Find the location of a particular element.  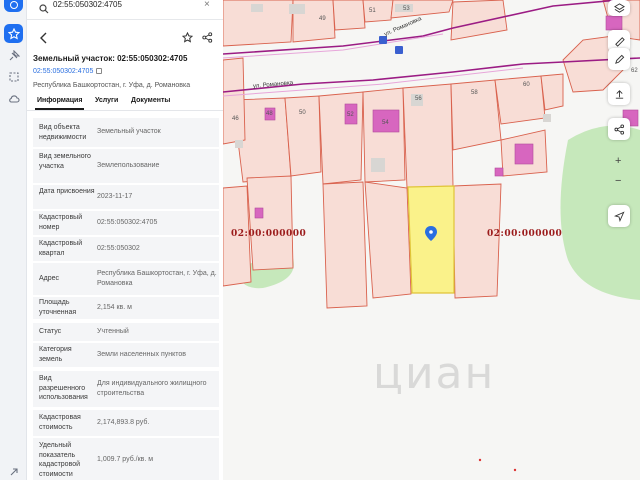

info-row: Кадастровый номер 02:55:050302:4705 is located at coordinates (126, 223).